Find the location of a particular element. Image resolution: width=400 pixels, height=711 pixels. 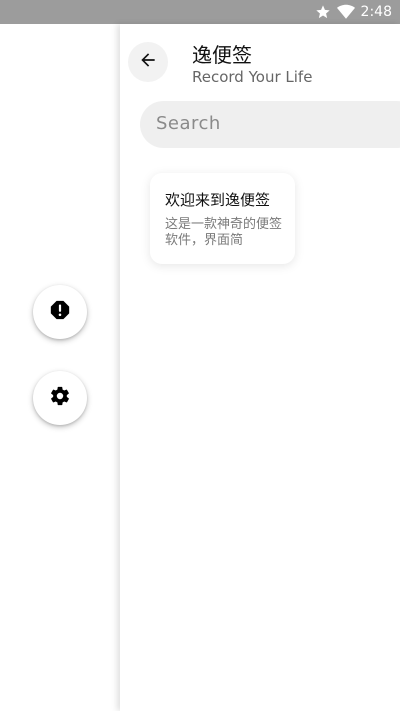

search-placeholder: Search is located at coordinates (188, 123).